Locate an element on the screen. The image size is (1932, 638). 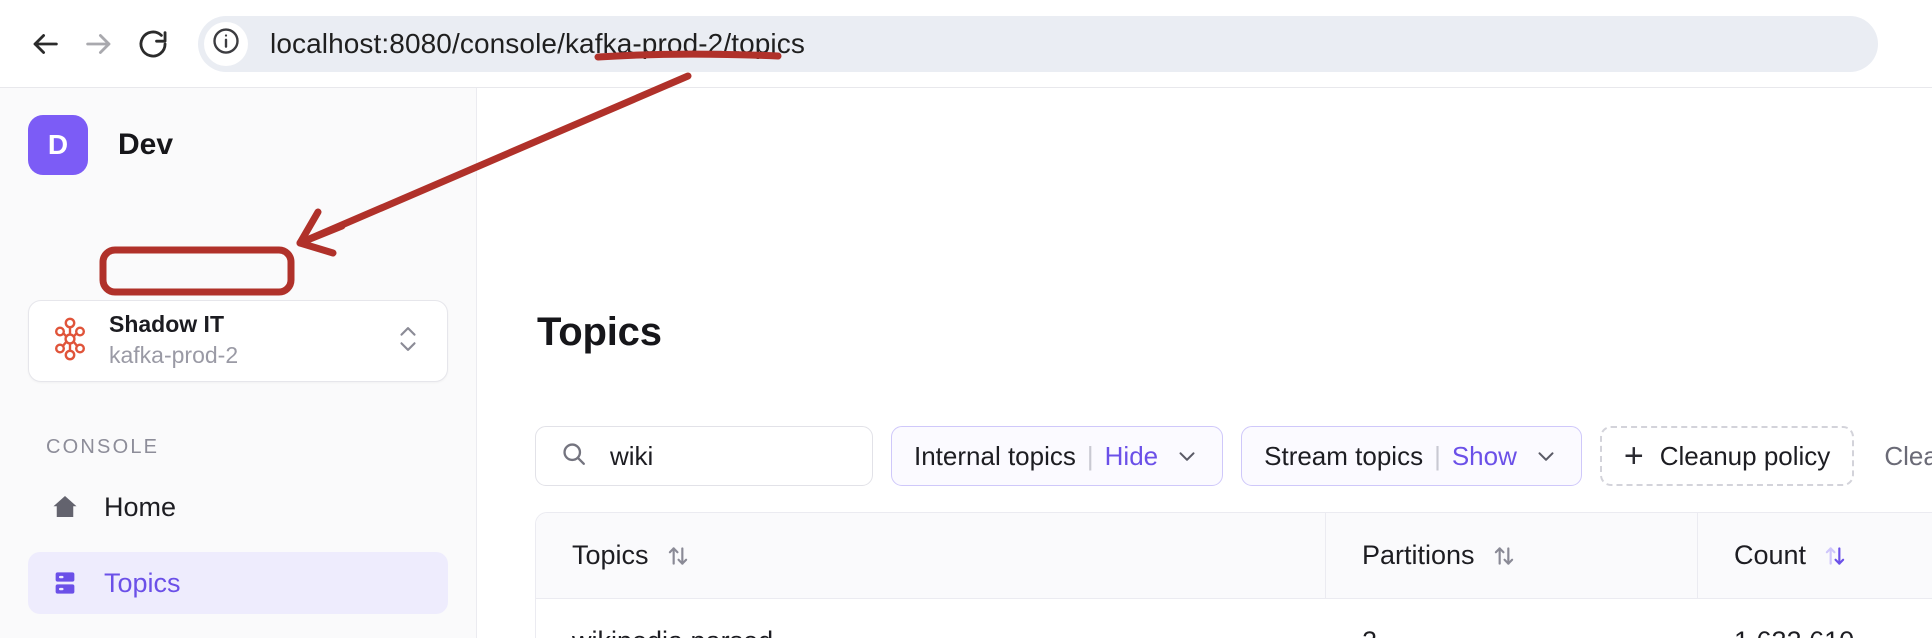
search-value: wiki is located at coordinates (632, 455).